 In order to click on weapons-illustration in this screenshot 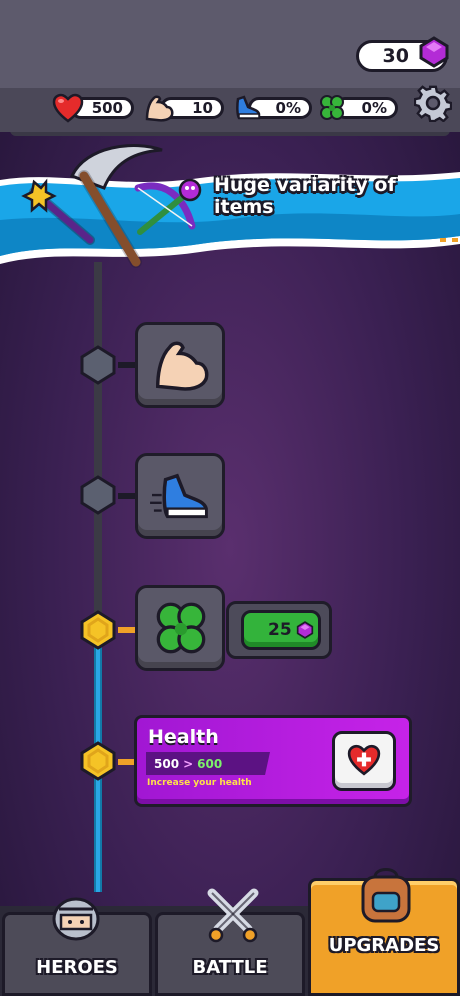, I will do `click(111, 206)`.